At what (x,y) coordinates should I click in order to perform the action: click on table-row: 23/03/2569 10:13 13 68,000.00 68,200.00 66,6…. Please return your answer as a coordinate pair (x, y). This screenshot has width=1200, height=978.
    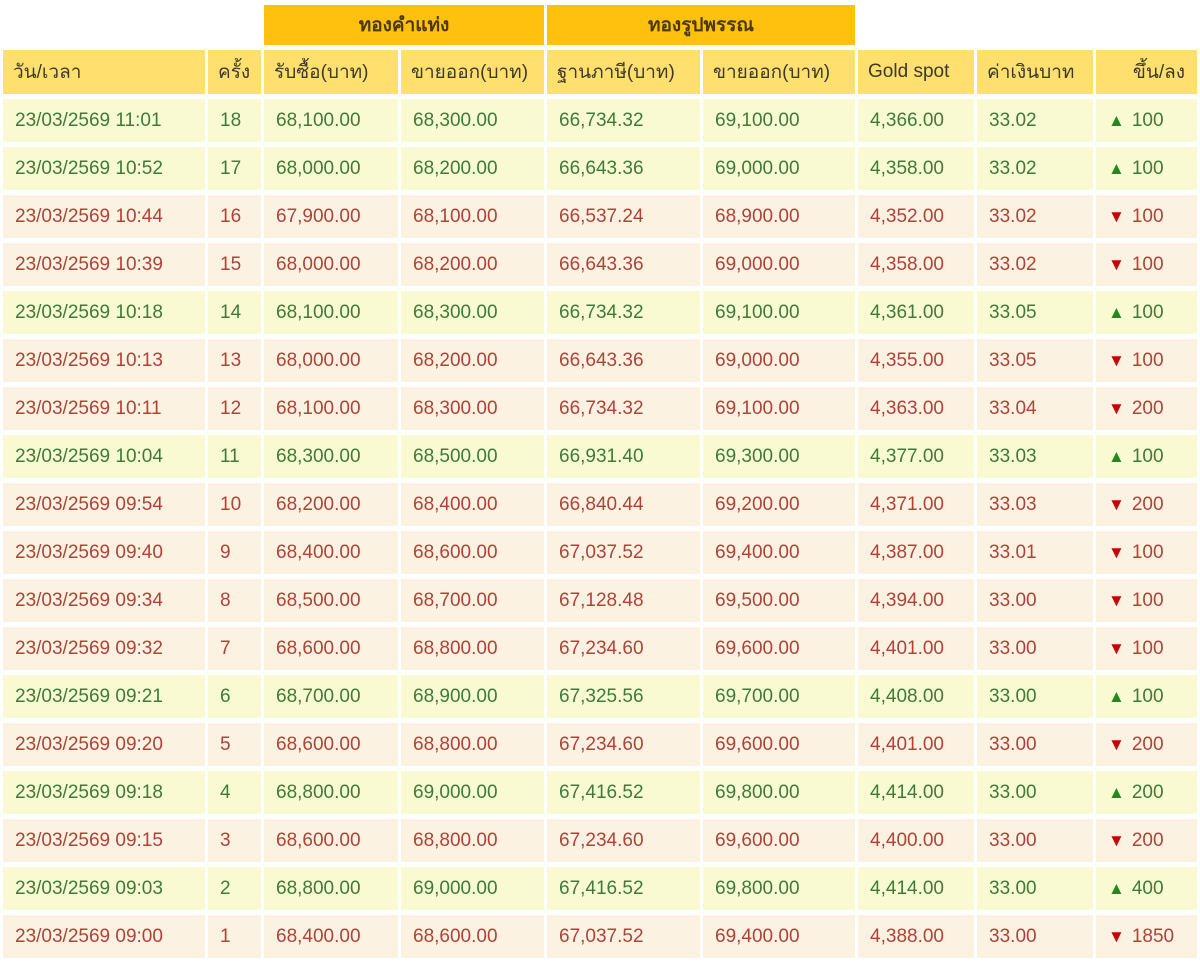
    Looking at the image, I should click on (600, 360).